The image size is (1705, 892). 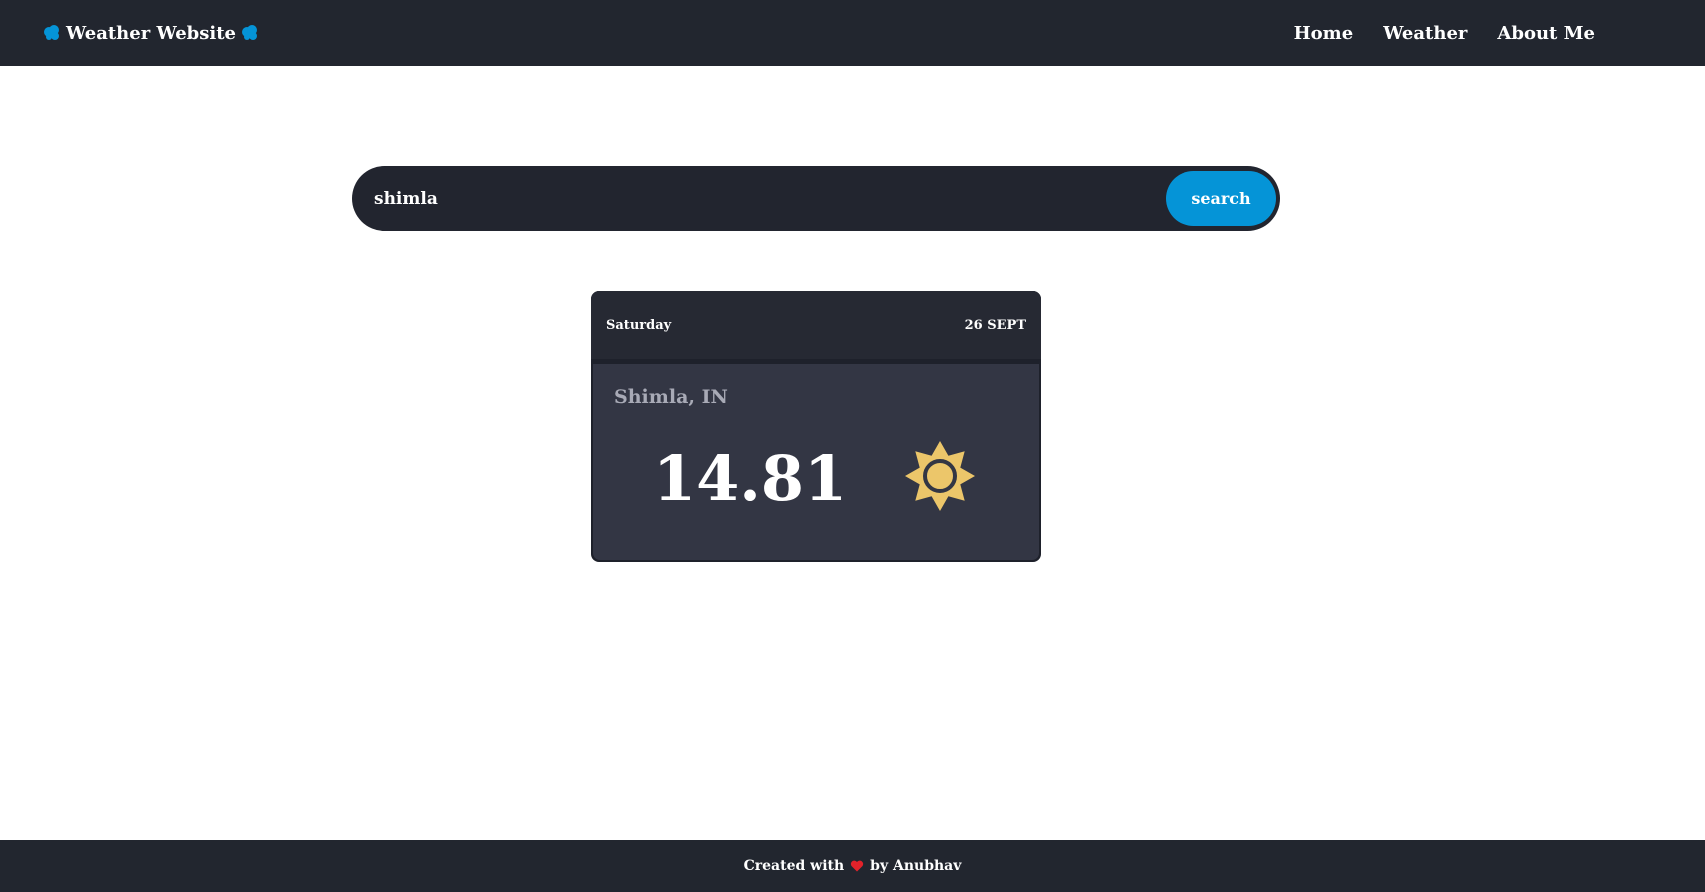 What do you see at coordinates (916, 866) in the screenshot?
I see `footer-text-after: by Anubhav` at bounding box center [916, 866].